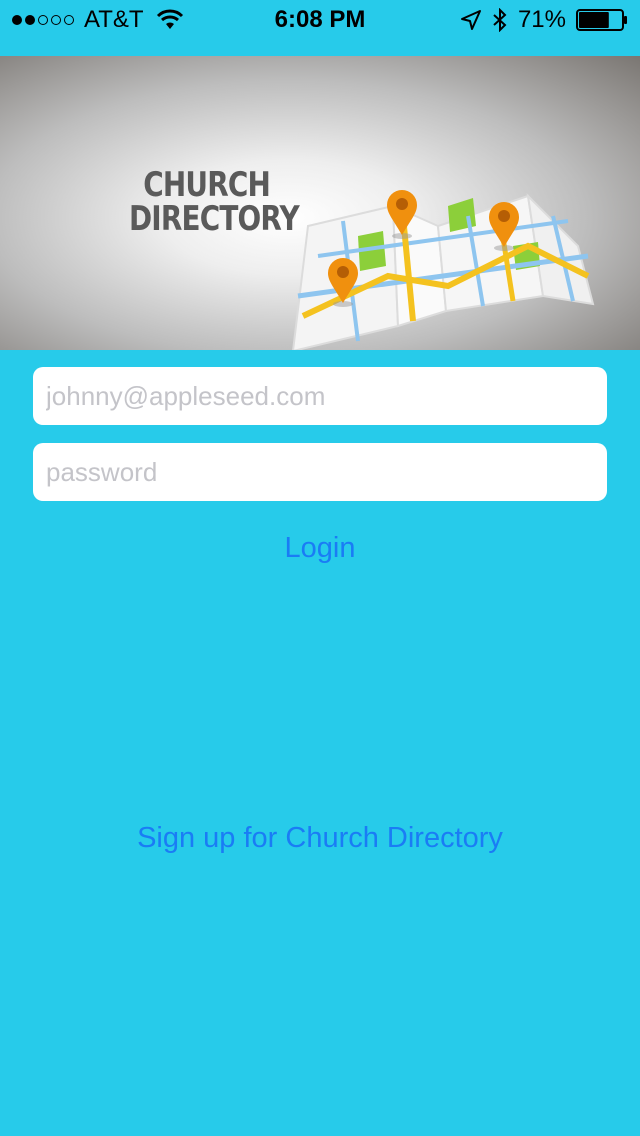  I want to click on password-field, so click(320, 472).